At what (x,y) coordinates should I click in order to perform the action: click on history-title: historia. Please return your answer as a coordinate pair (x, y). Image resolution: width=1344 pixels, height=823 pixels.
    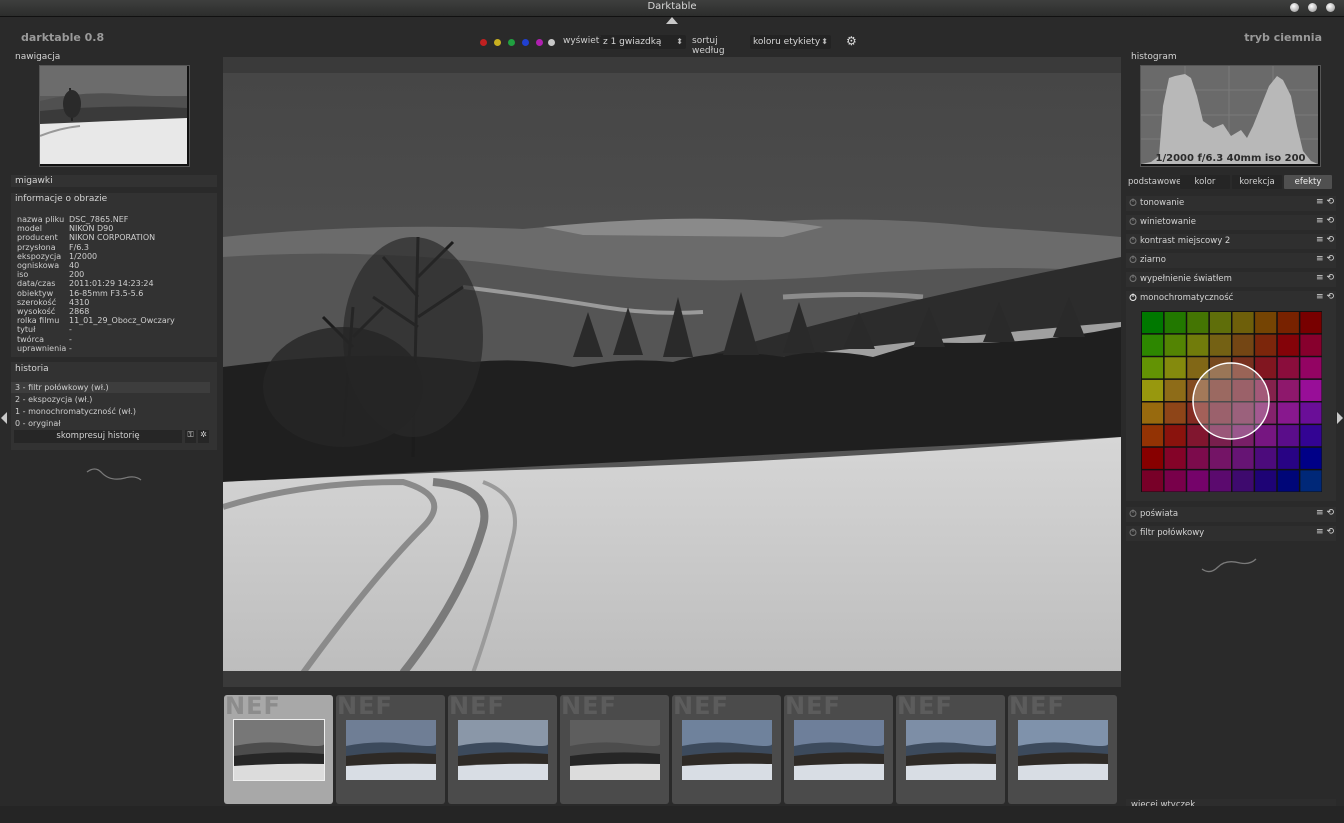
    Looking at the image, I should click on (32, 369).